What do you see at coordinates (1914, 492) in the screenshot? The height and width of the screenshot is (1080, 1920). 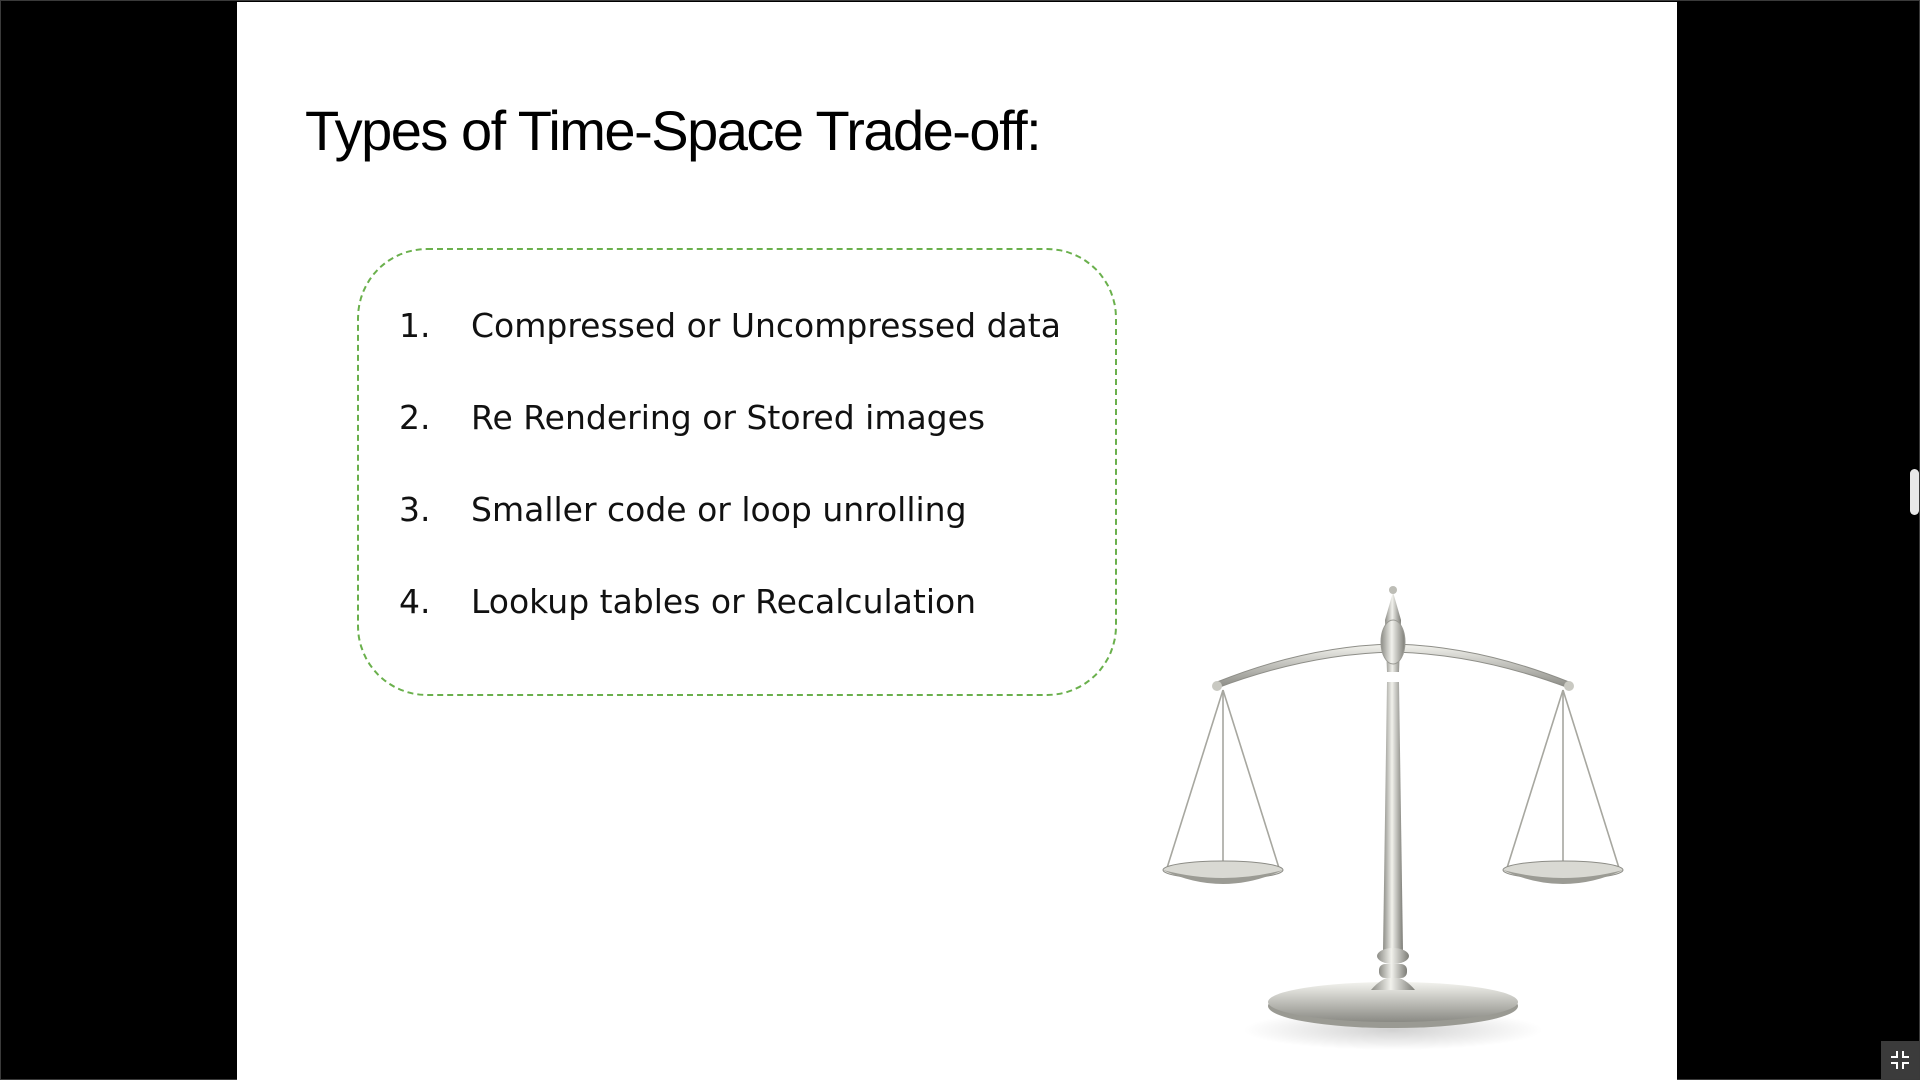 I see `scroll-handle` at bounding box center [1914, 492].